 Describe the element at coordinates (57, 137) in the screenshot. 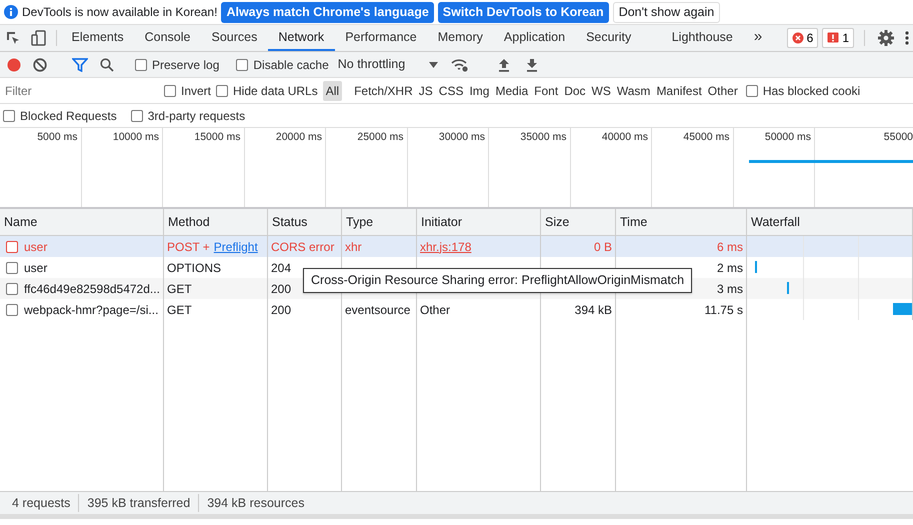

I see `timeline-tick-label: 5000 ms` at that location.